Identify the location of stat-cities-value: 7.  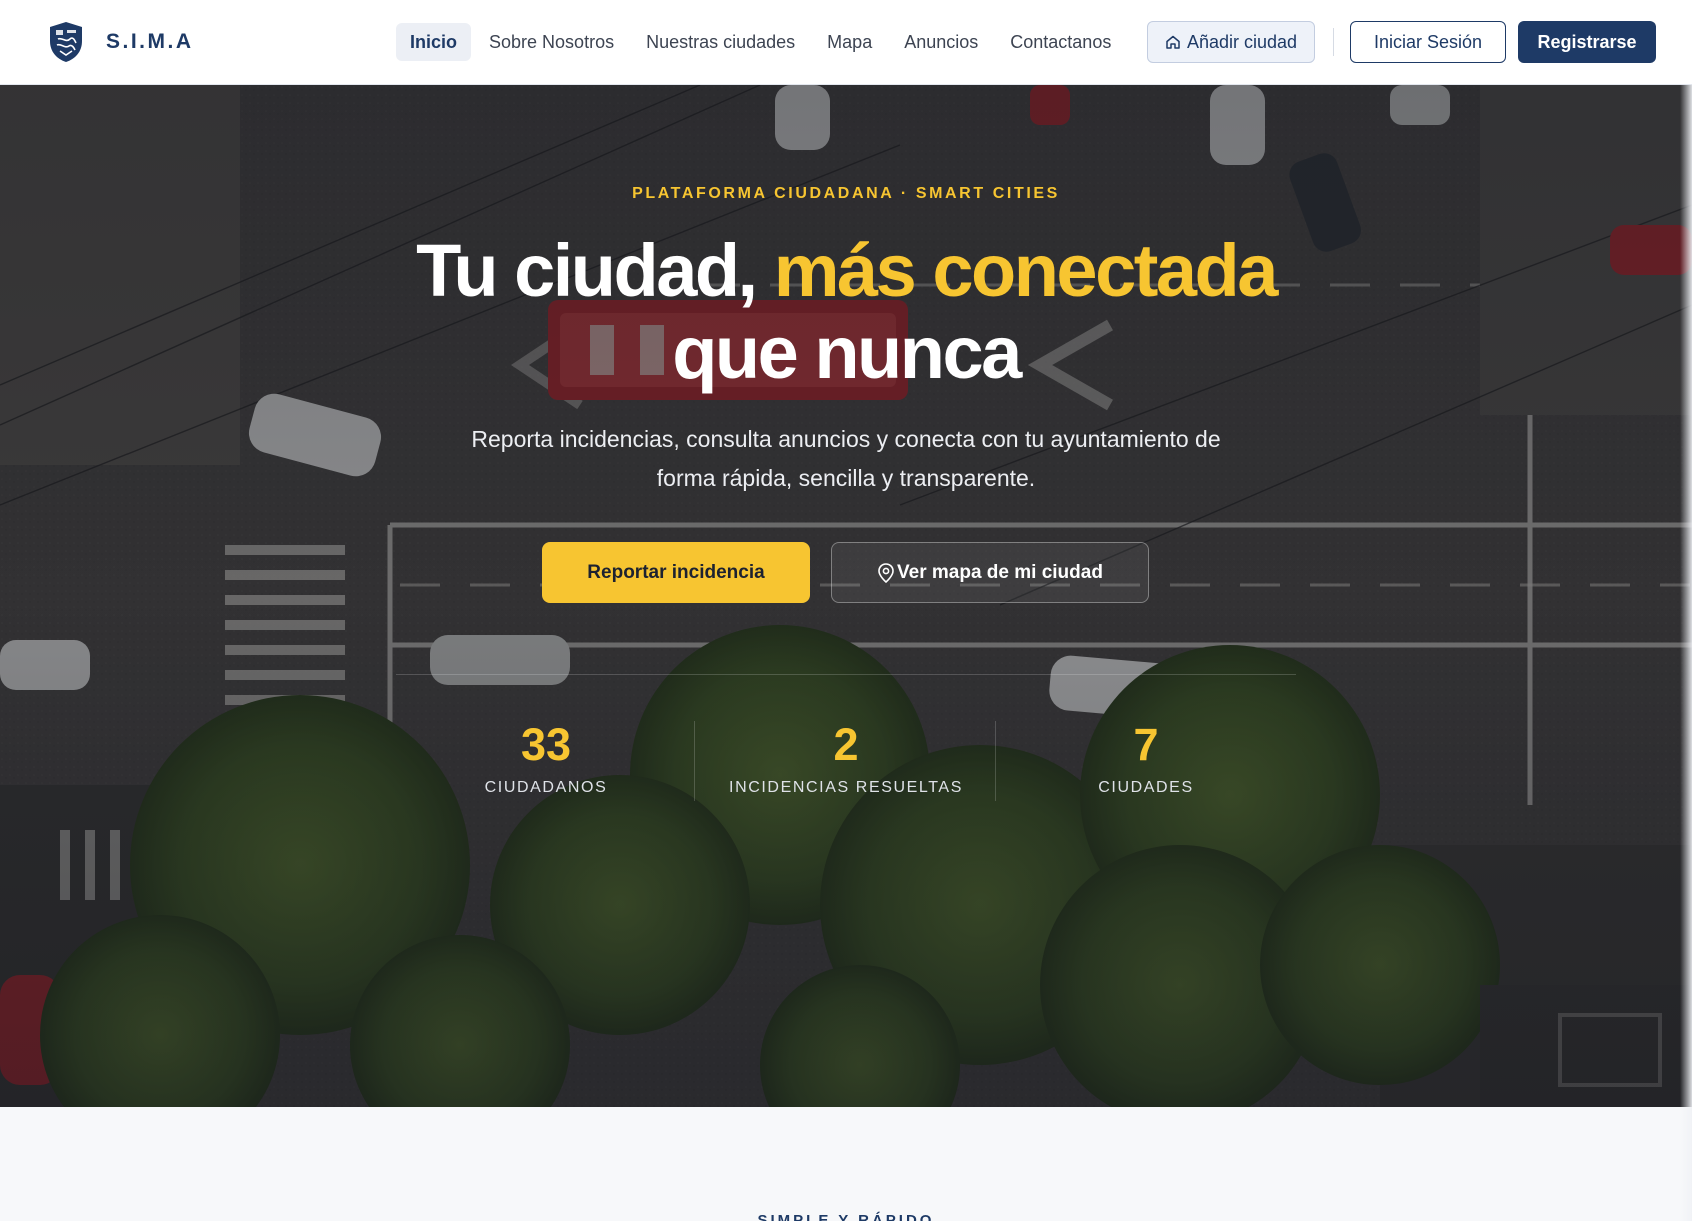
(1146, 744).